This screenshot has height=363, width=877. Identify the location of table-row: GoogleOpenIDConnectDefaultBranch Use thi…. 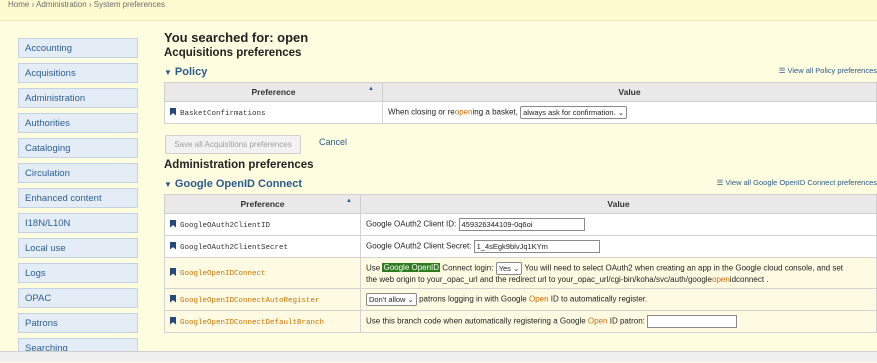
(521, 322).